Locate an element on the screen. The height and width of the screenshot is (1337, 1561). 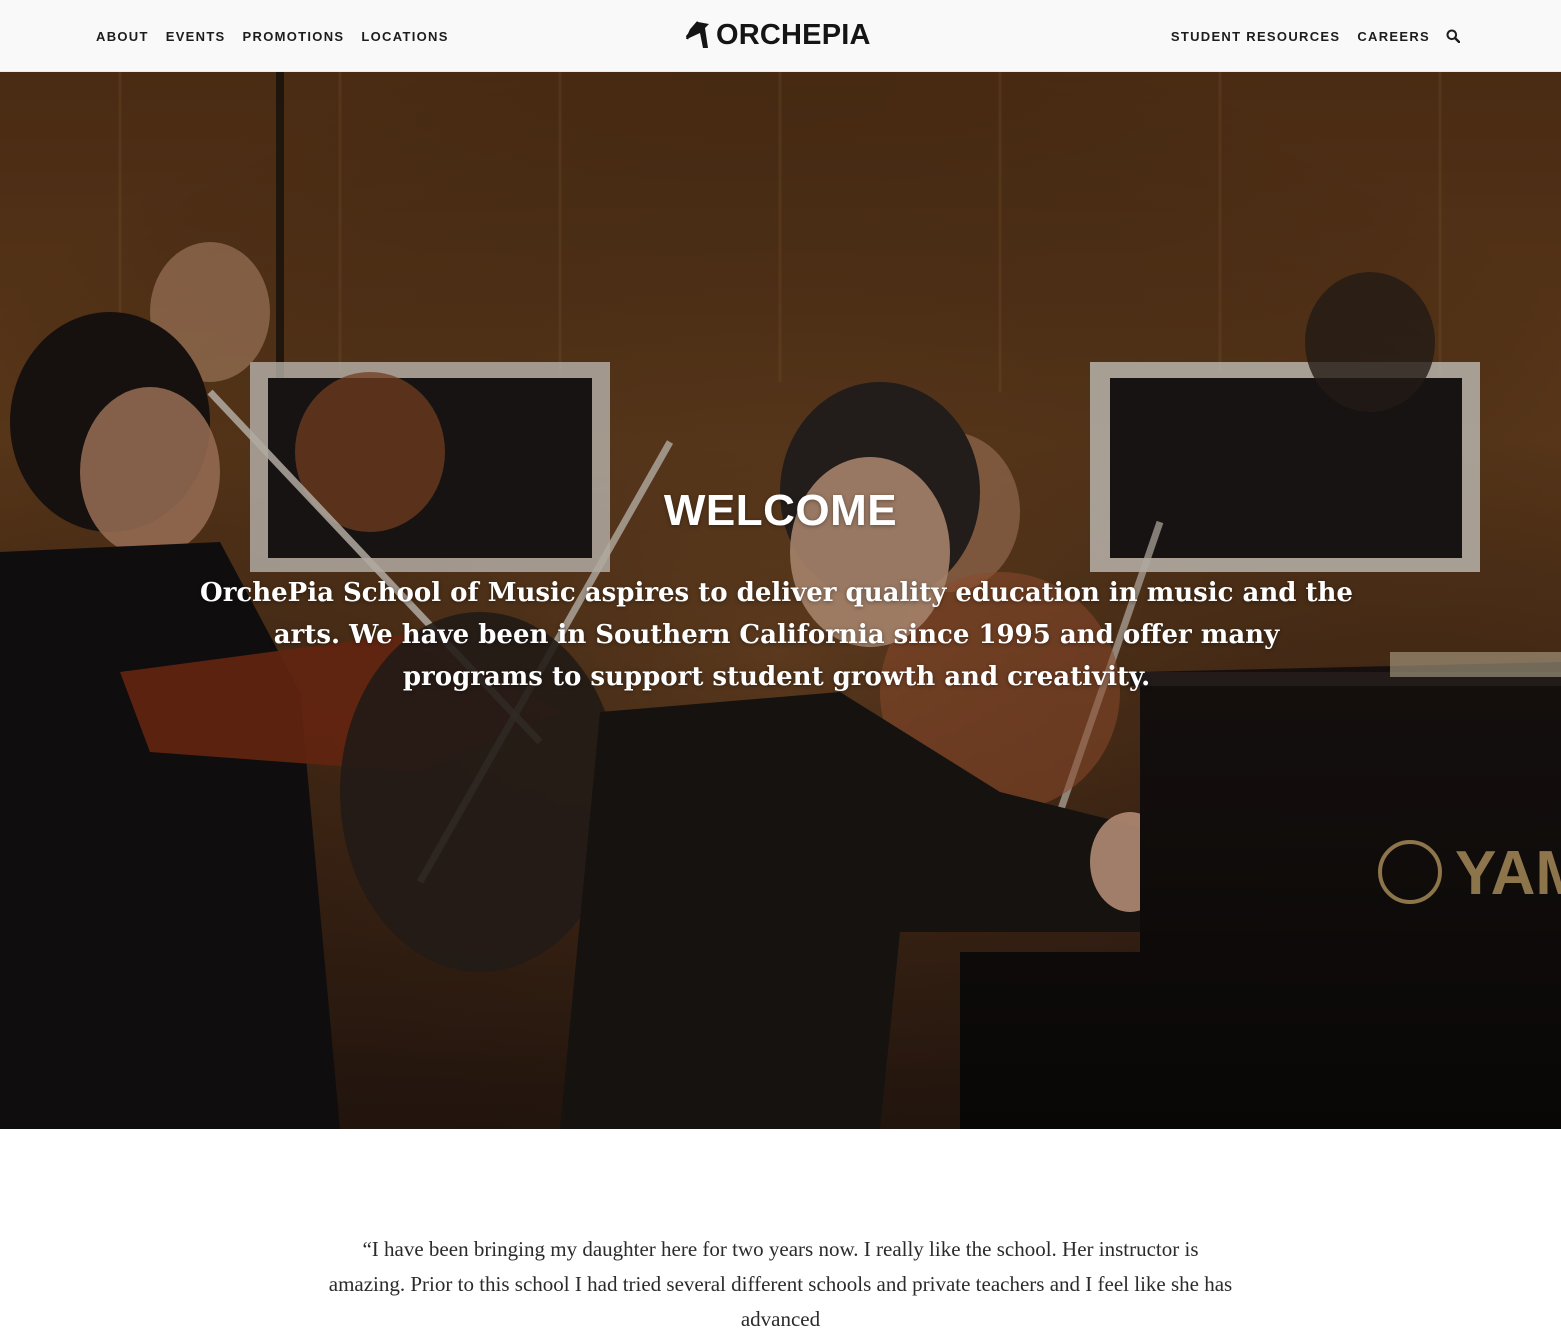
nav-student-resources-link: STUDENT RESOURCES is located at coordinates (1255, 36).